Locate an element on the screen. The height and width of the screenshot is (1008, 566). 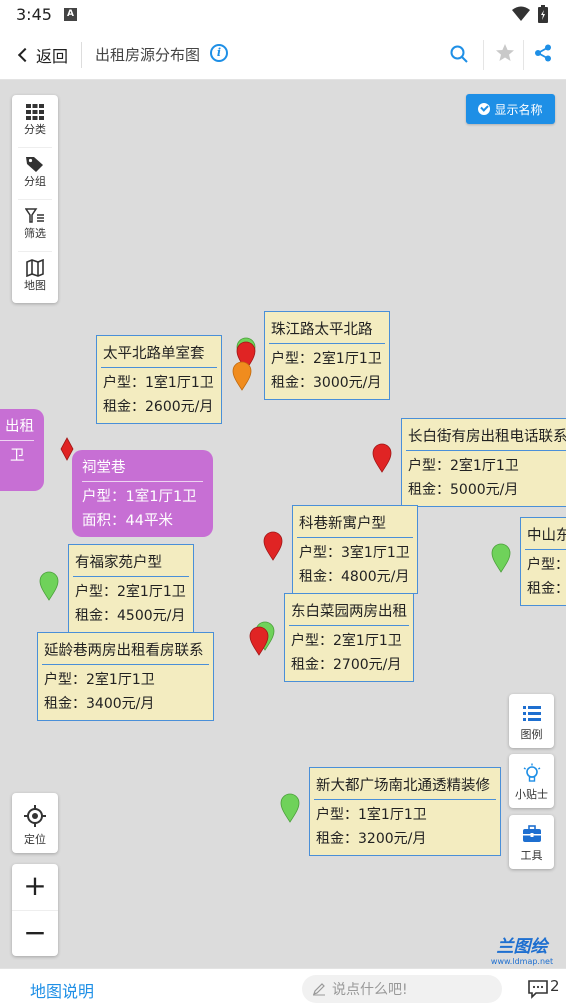
listing-rent: 租金：5000元/月 is located at coordinates (463, 490).